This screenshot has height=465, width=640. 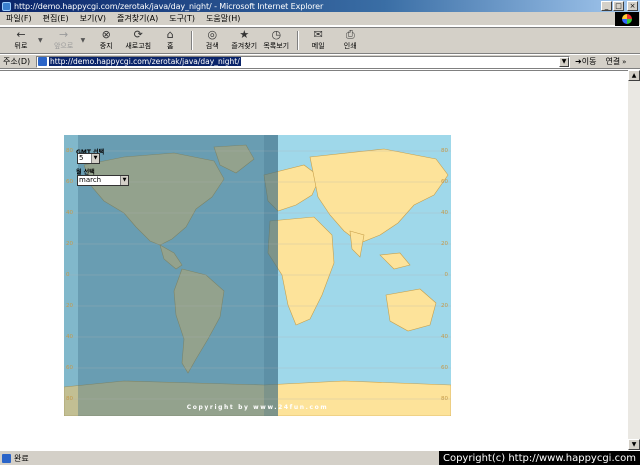 What do you see at coordinates (539, 458) in the screenshot?
I see `site-copyright: Copyright(c) http://www.happycgi.com` at bounding box center [539, 458].